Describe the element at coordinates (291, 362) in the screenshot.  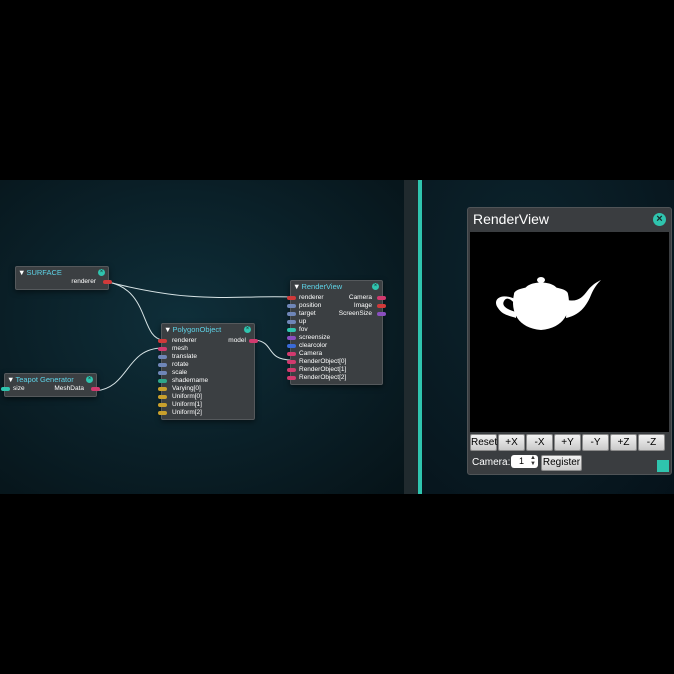
I see `pin-in-renderobject0` at that location.